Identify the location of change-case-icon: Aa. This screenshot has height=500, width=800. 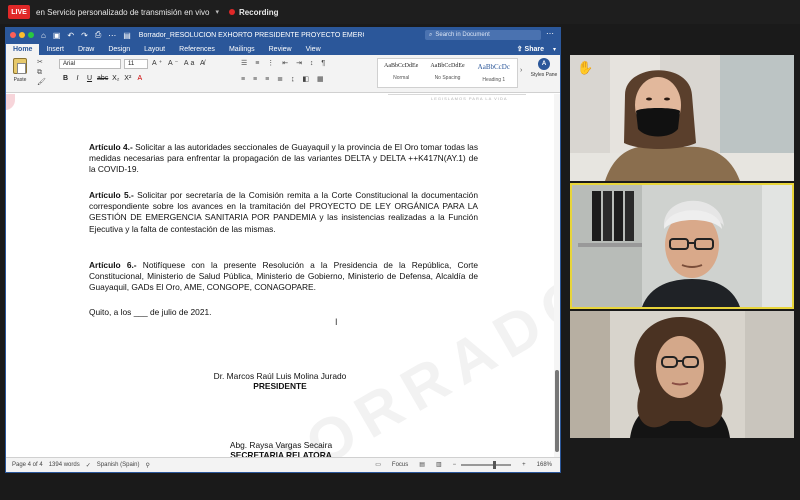
(190, 63).